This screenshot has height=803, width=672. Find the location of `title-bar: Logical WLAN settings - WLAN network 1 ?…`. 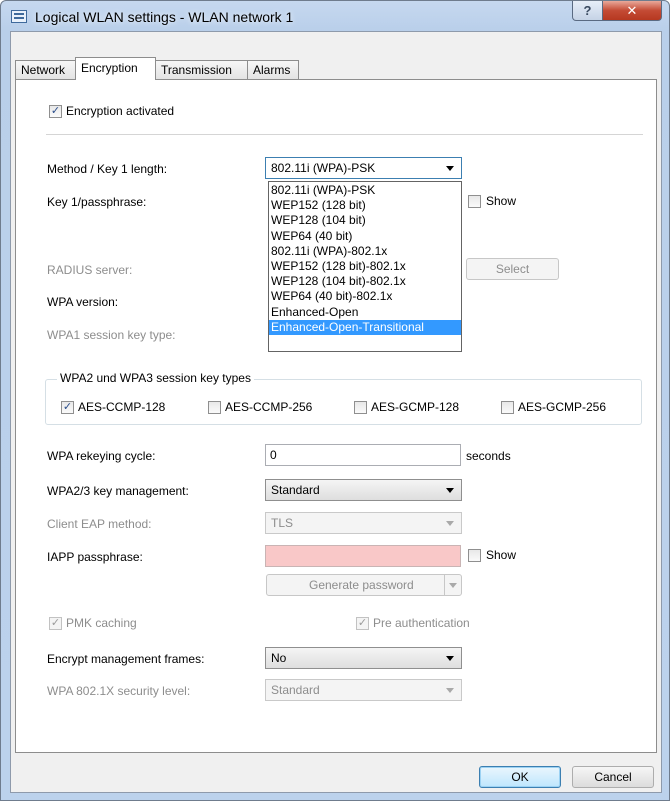

title-bar: Logical WLAN settings - WLAN network 1 ?… is located at coordinates (335, 16).